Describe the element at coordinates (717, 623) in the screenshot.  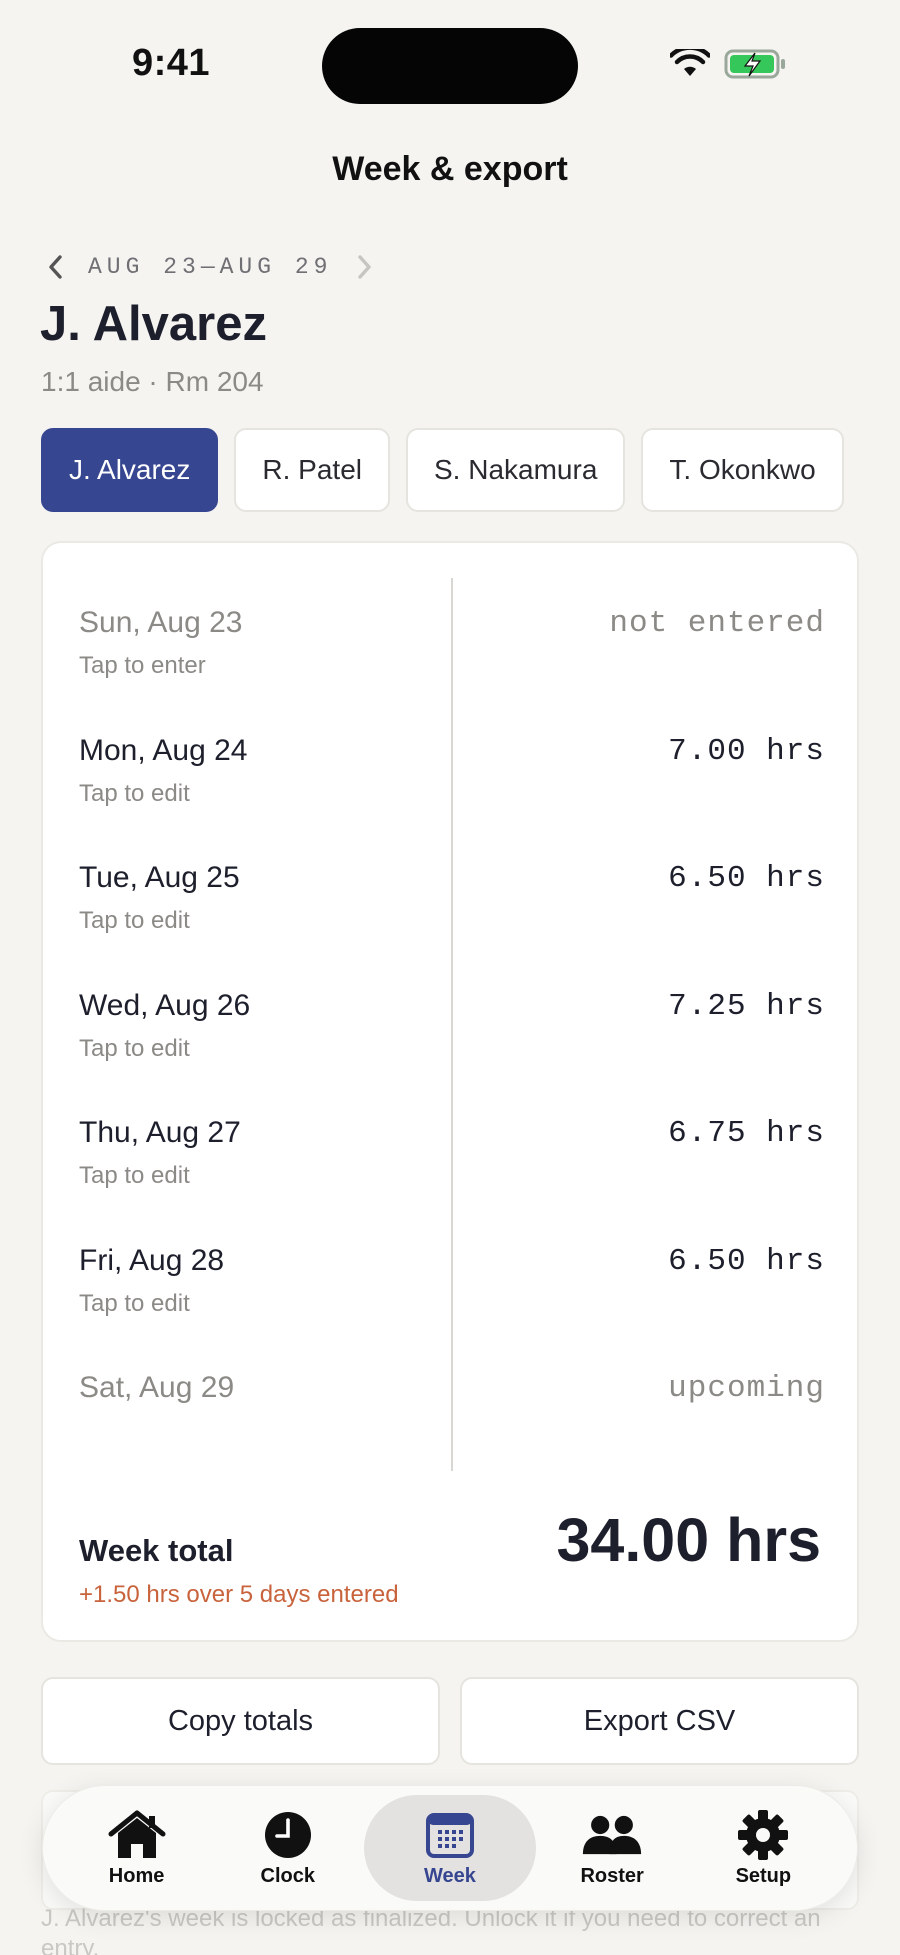
I see `day-hours: not entered` at that location.